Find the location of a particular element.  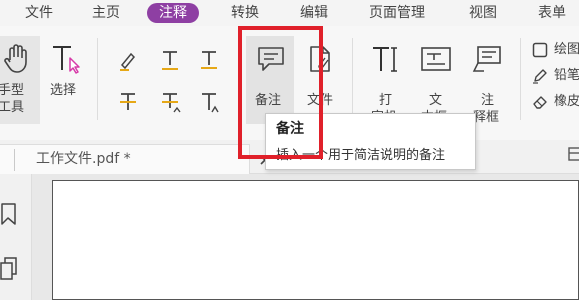

menu-edit: 编辑 is located at coordinates (314, 13).